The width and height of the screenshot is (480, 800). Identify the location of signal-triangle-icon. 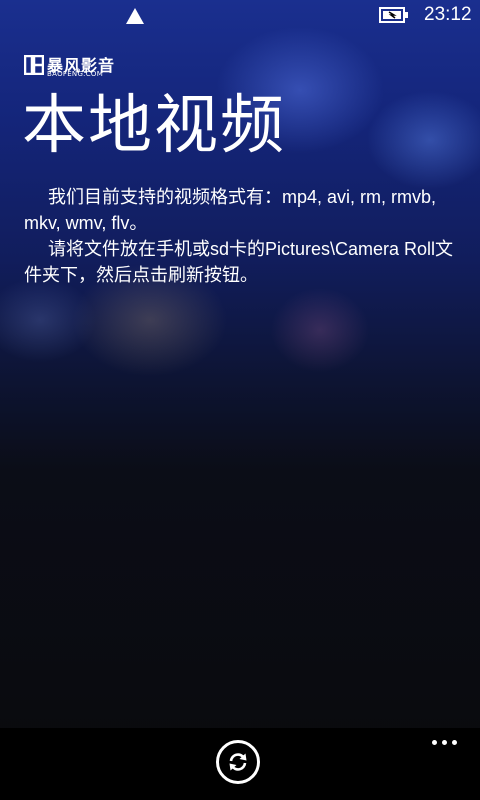
(135, 16).